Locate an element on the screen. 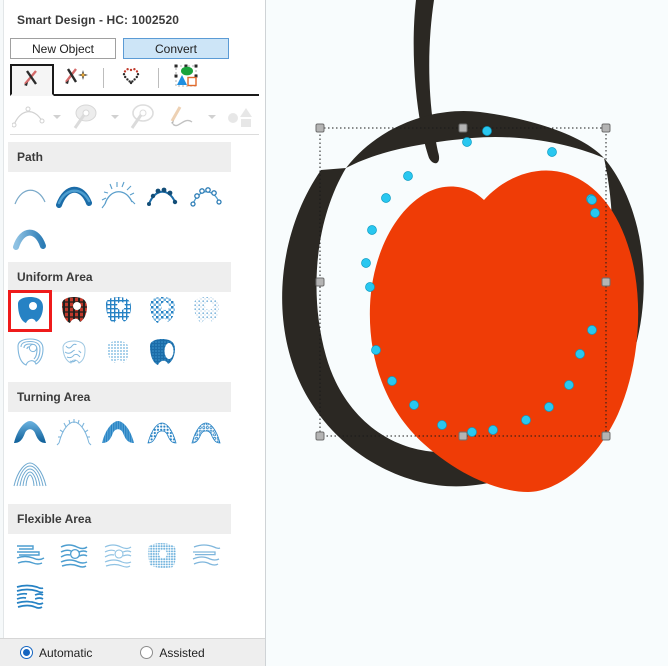 The width and height of the screenshot is (668, 666). section-uniform-area-header: Uniform Area is located at coordinates (119, 277).